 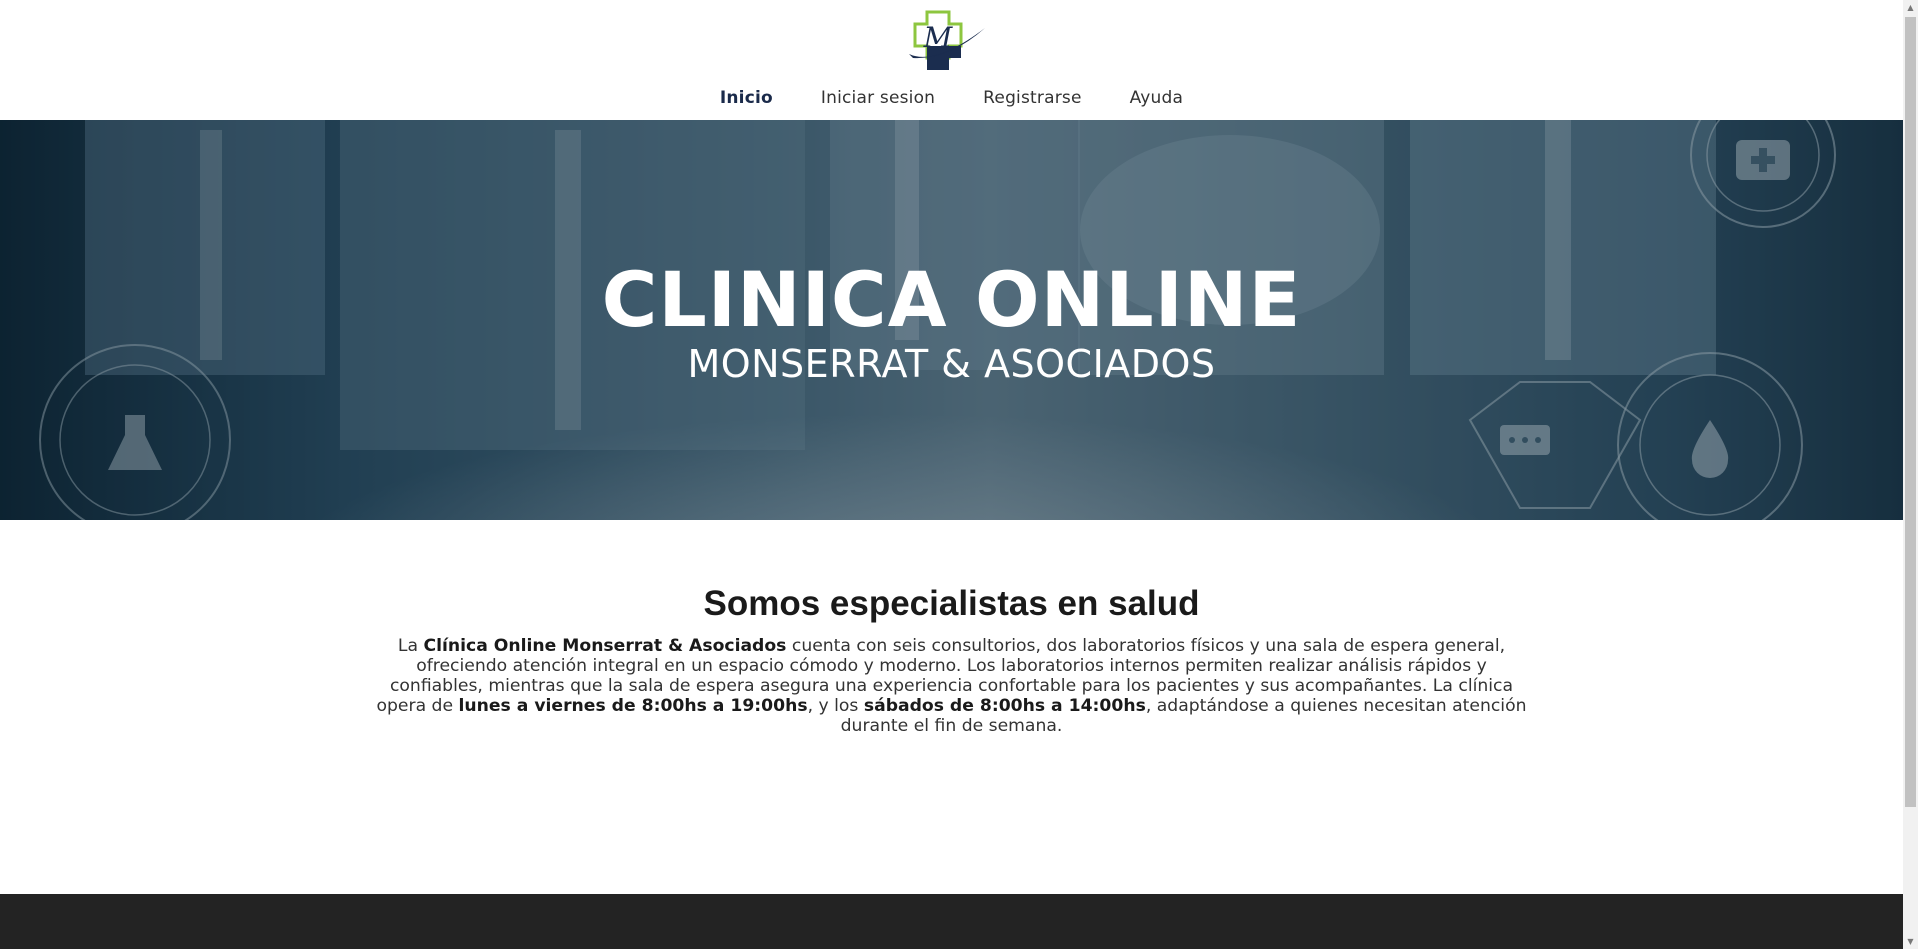 I want to click on nav-inicio: Inicio, so click(x=746, y=98).